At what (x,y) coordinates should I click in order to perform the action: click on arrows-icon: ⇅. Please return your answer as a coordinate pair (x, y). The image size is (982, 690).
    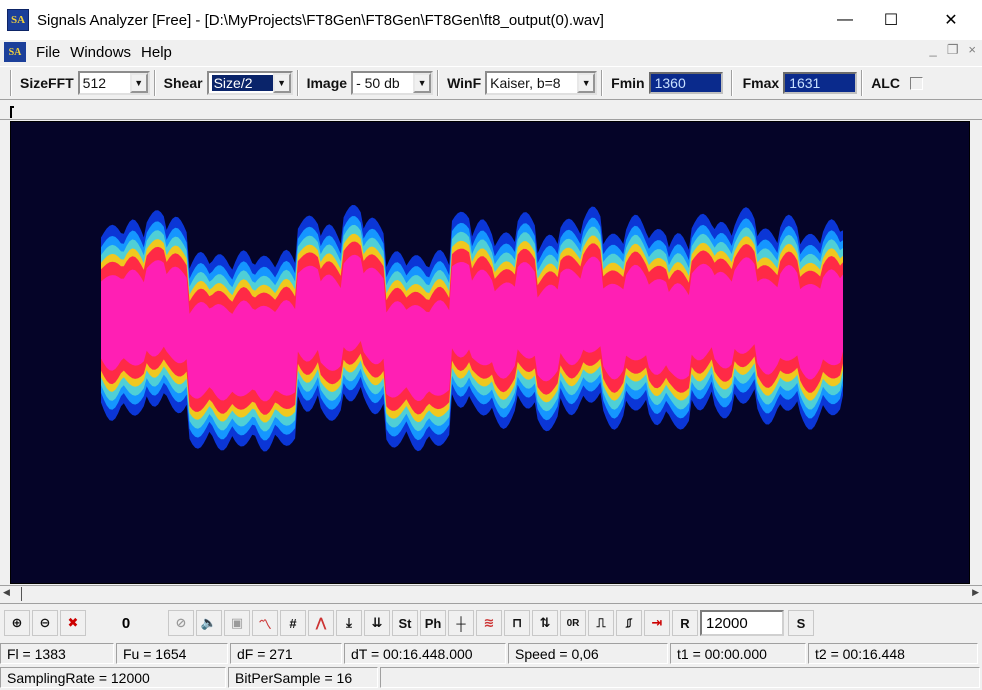
    Looking at the image, I should click on (545, 623).